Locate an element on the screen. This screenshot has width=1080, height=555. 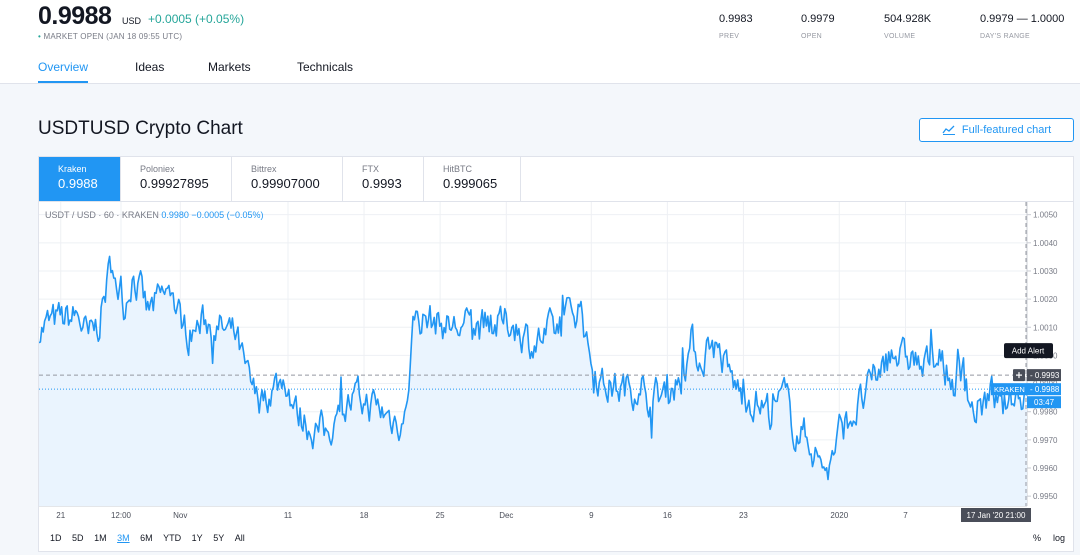
stat-open: 0.9979 OPEN is located at coordinates (818, 26).